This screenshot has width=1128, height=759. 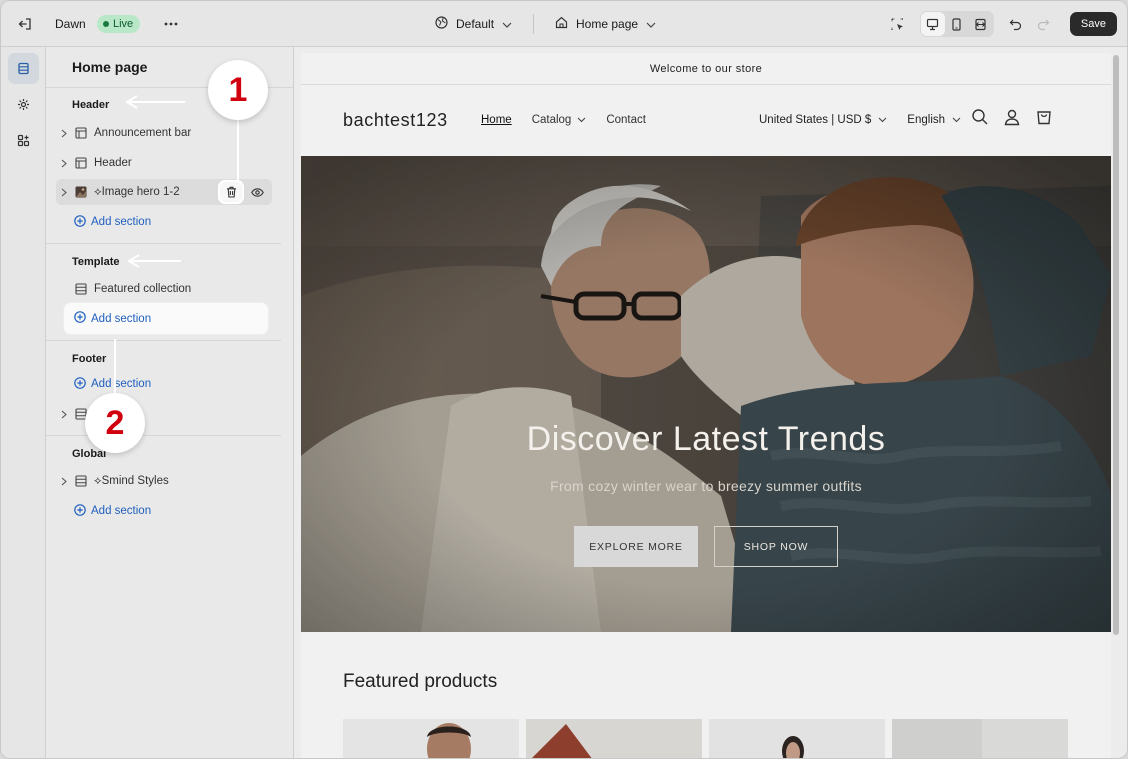 I want to click on add-section-template: Add section, so click(x=166, y=318).